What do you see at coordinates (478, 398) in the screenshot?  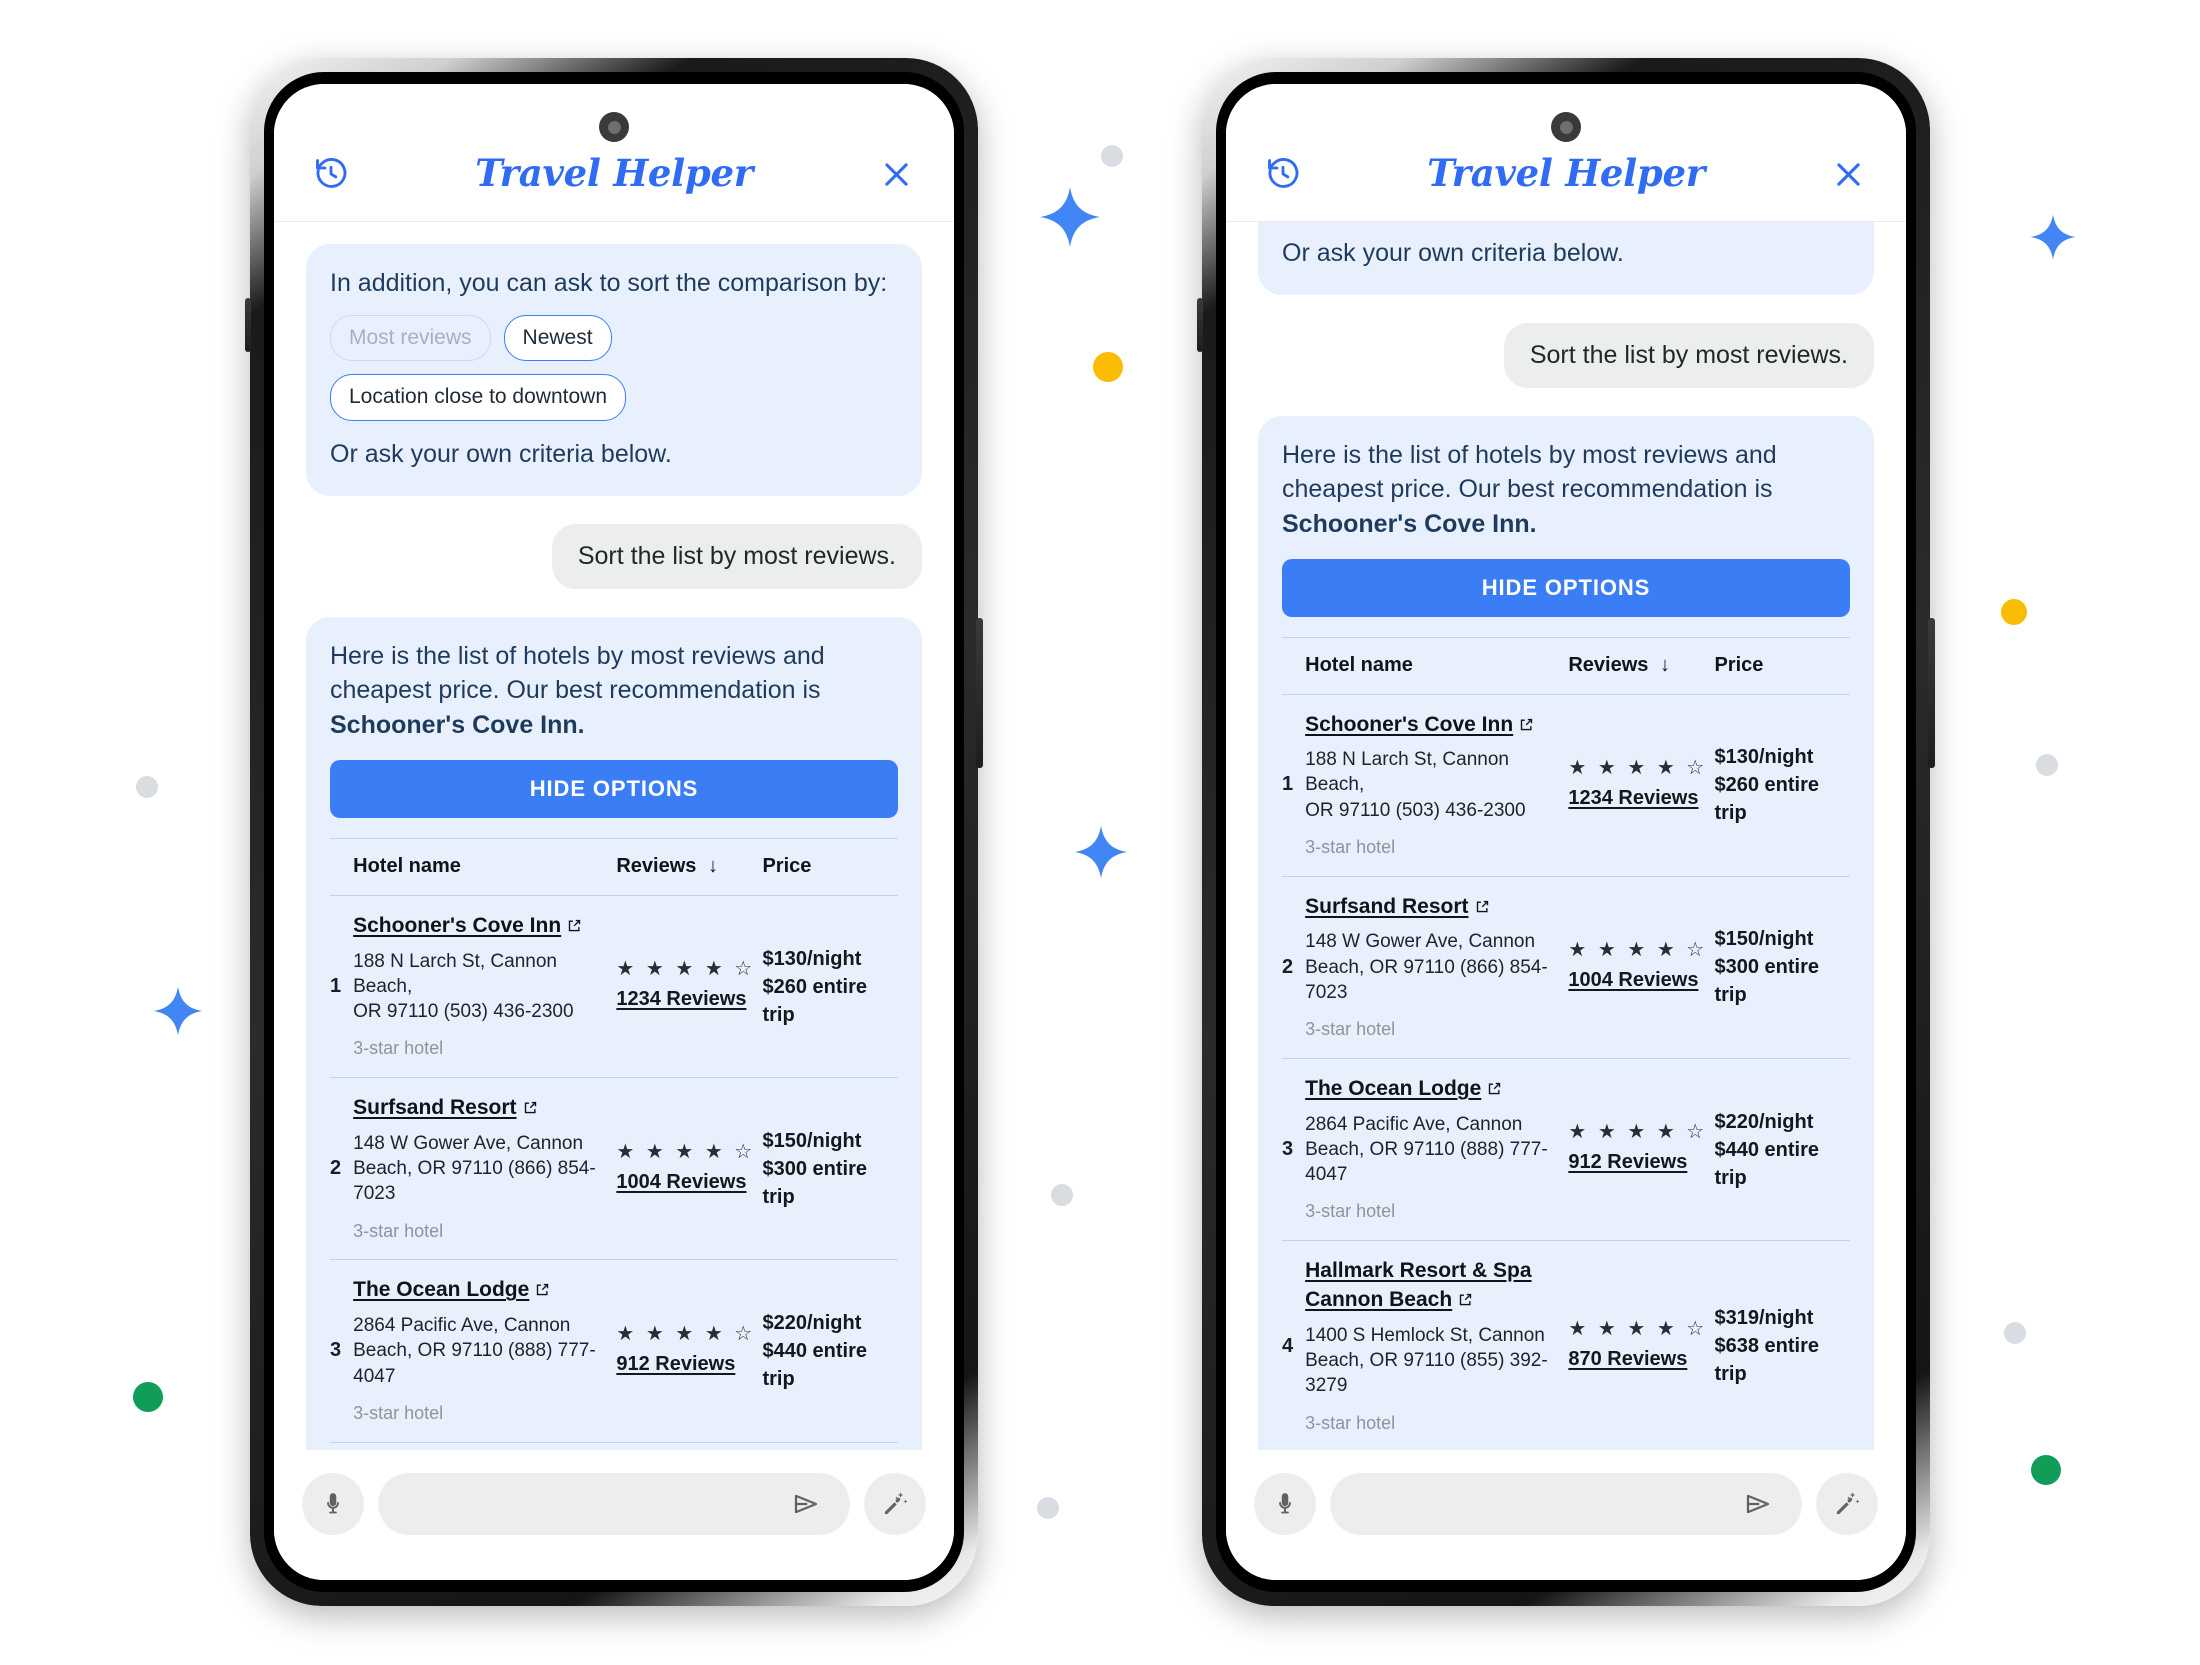 I see `chip-location-close-to-downtown: Location close to downtown` at bounding box center [478, 398].